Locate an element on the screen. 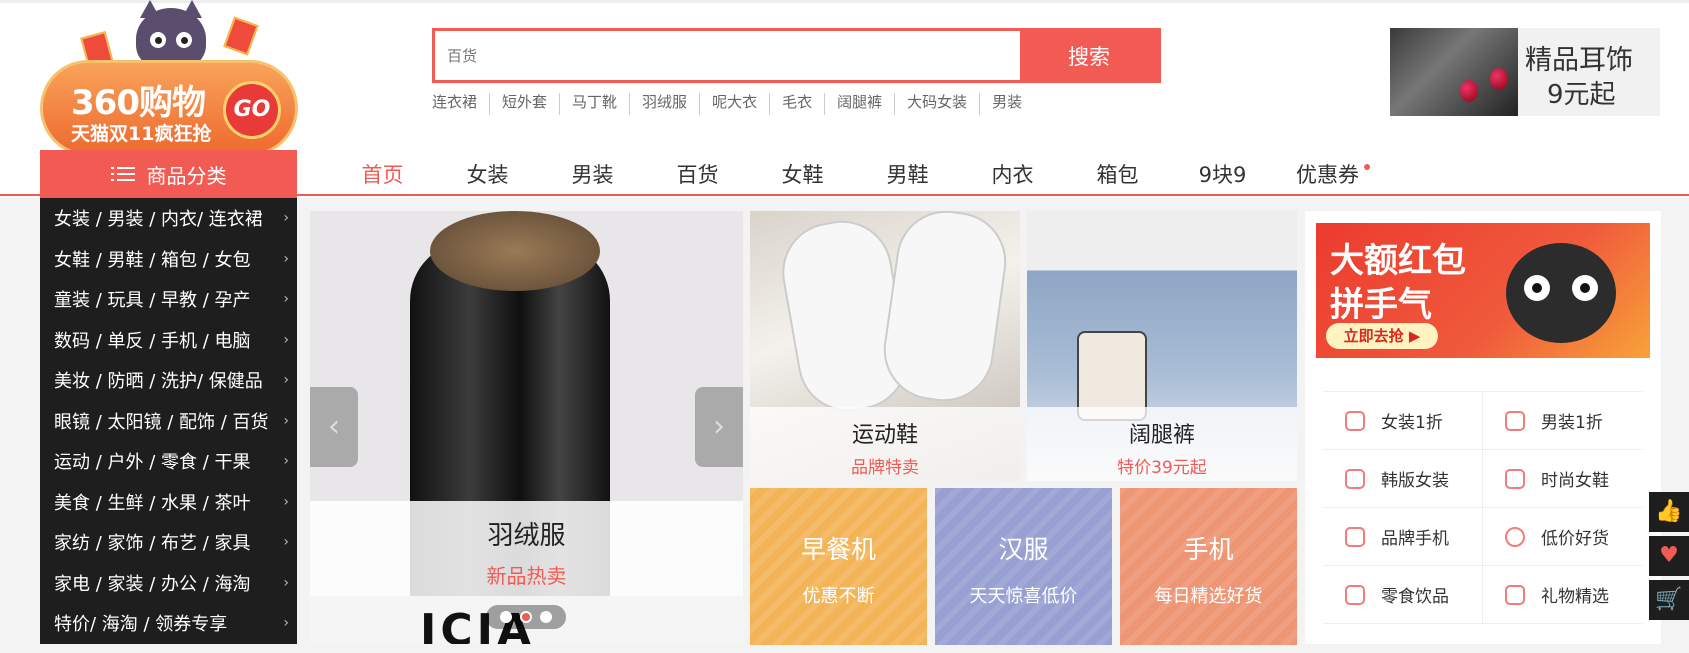  hat-icon is located at coordinates (1355, 478).